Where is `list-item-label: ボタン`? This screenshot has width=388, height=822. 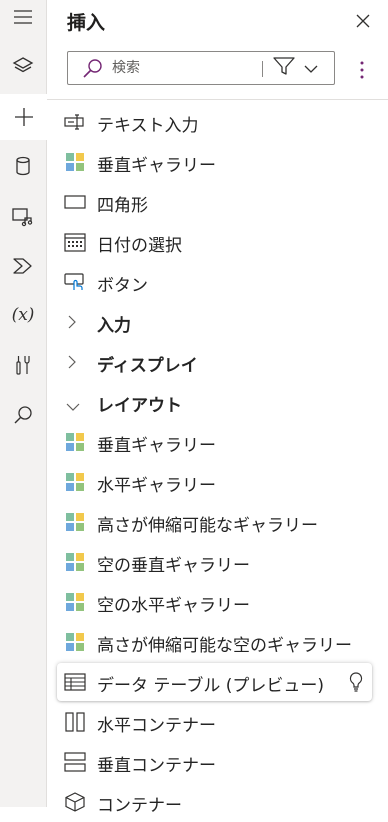 list-item-label: ボタン is located at coordinates (122, 286).